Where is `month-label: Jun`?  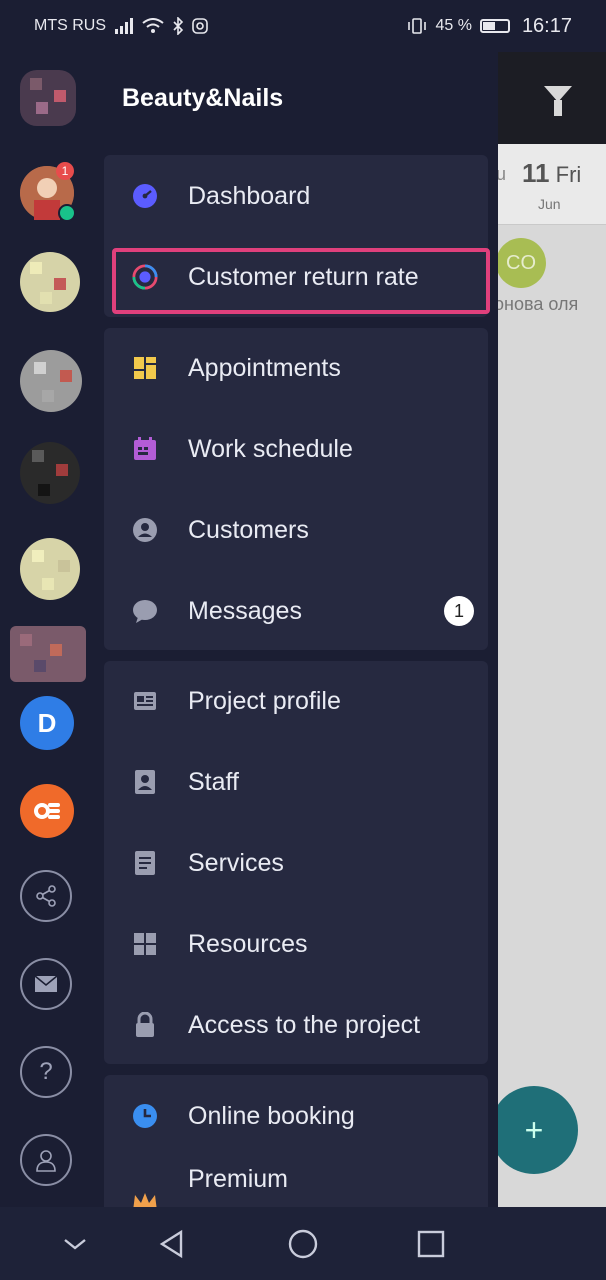
month-label: Jun is located at coordinates (549, 204).